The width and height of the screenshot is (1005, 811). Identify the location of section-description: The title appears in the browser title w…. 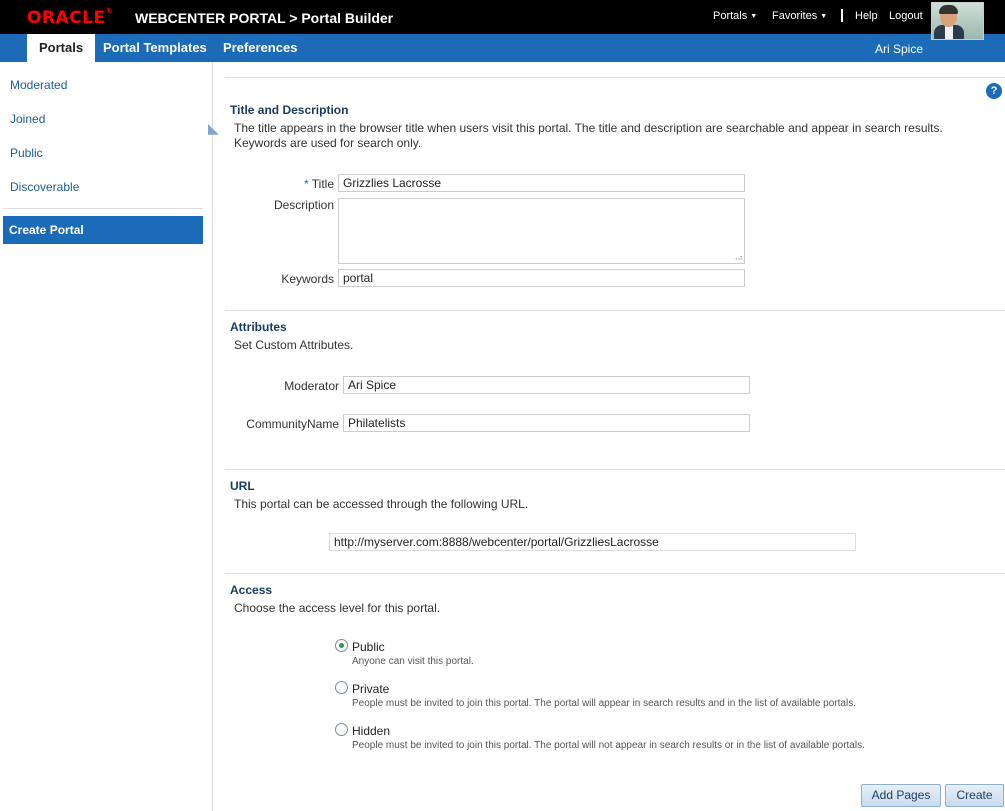
(588, 135).